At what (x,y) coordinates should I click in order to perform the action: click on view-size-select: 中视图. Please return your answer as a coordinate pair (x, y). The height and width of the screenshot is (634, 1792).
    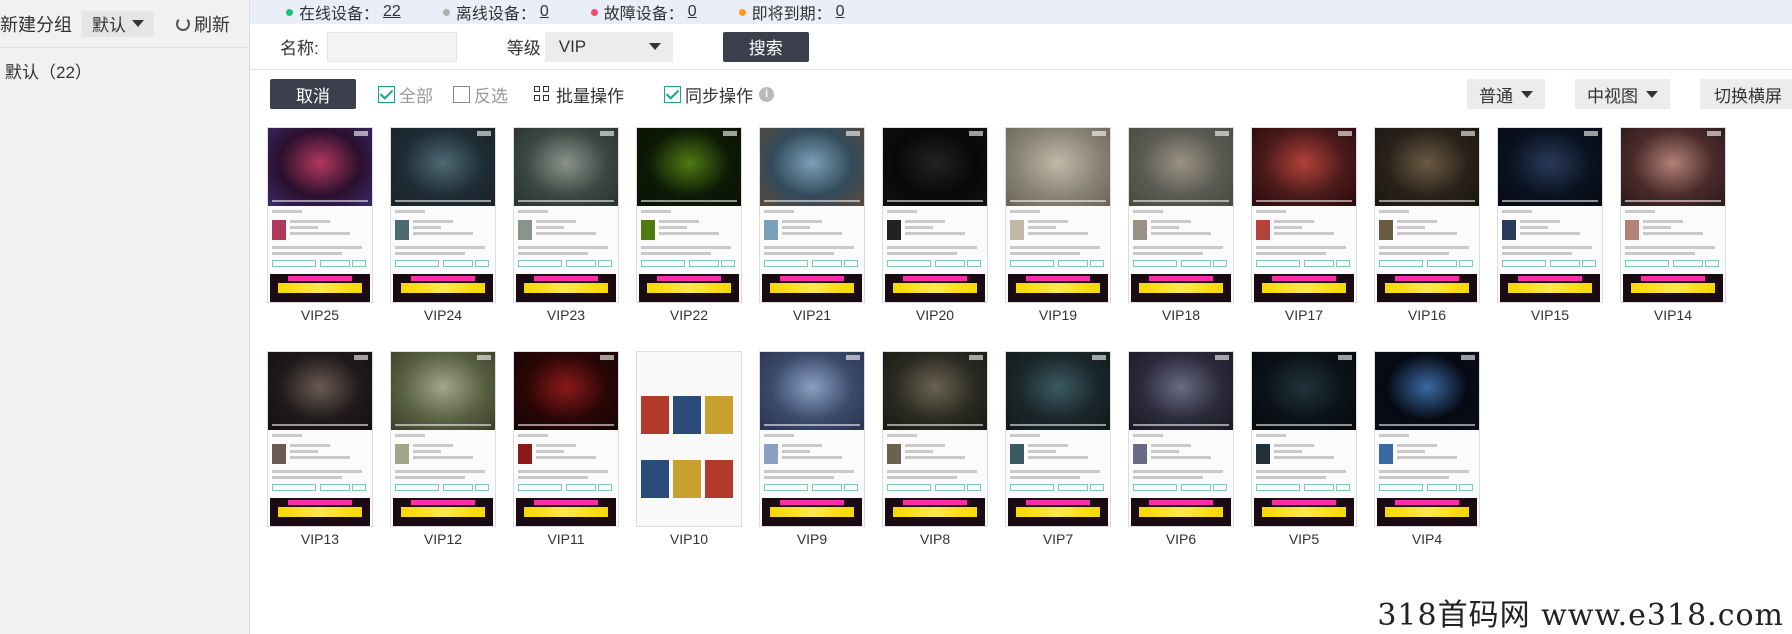
    Looking at the image, I should click on (1622, 94).